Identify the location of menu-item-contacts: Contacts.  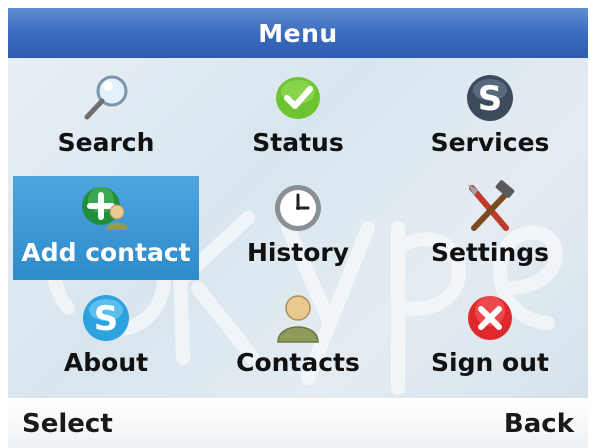
(298, 338).